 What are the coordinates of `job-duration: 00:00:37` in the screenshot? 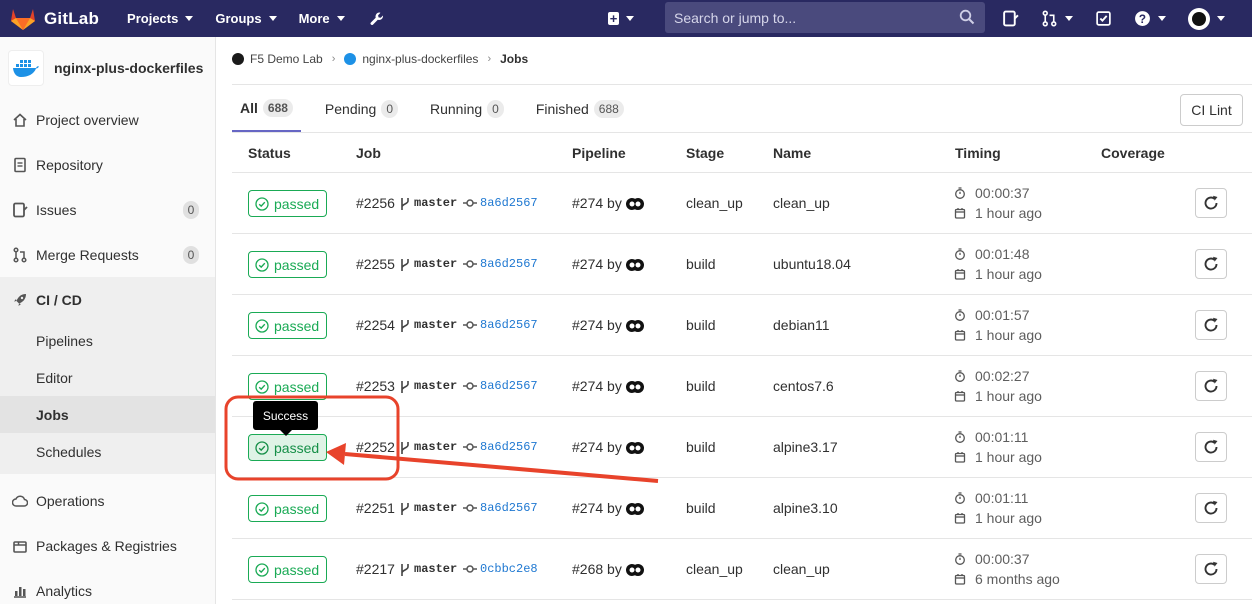 It's located at (992, 193).